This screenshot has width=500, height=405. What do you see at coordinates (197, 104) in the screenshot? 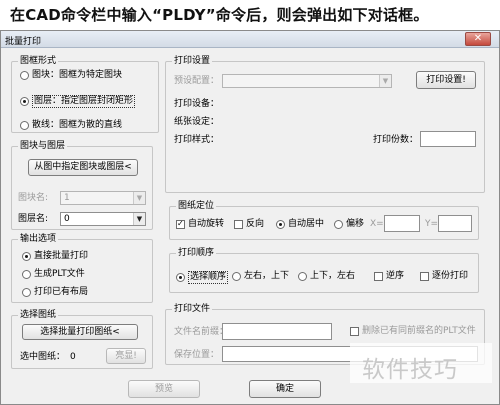
I see `print-device-label: 打印设备：` at bounding box center [197, 104].